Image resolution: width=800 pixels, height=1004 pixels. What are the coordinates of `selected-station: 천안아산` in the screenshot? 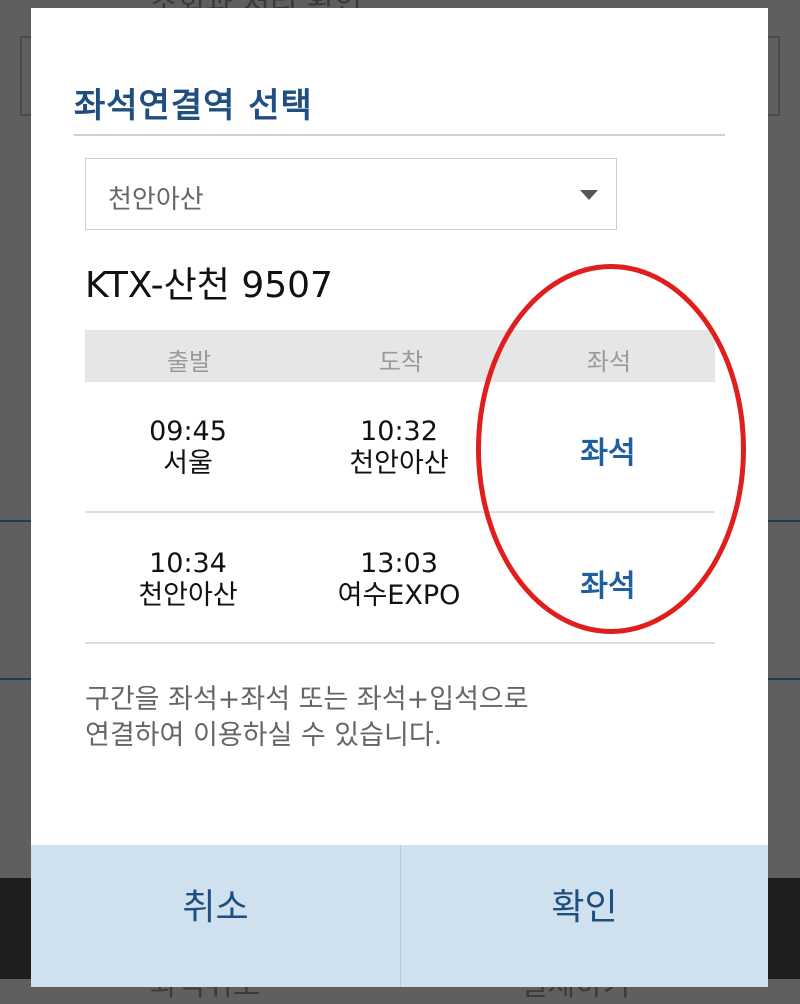 It's located at (156, 200).